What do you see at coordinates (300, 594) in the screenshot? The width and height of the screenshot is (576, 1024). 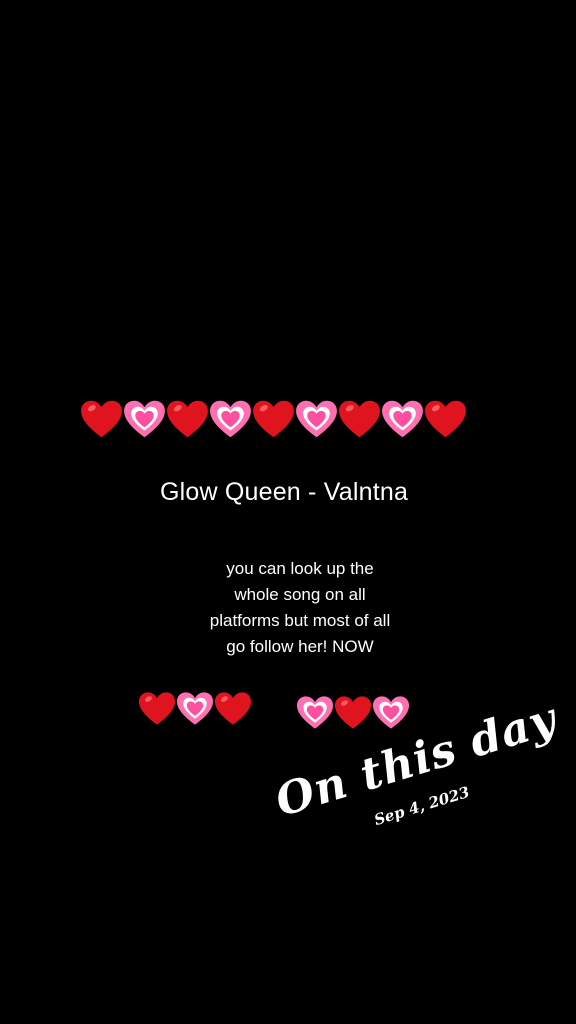 I see `message-line: whole song on all` at bounding box center [300, 594].